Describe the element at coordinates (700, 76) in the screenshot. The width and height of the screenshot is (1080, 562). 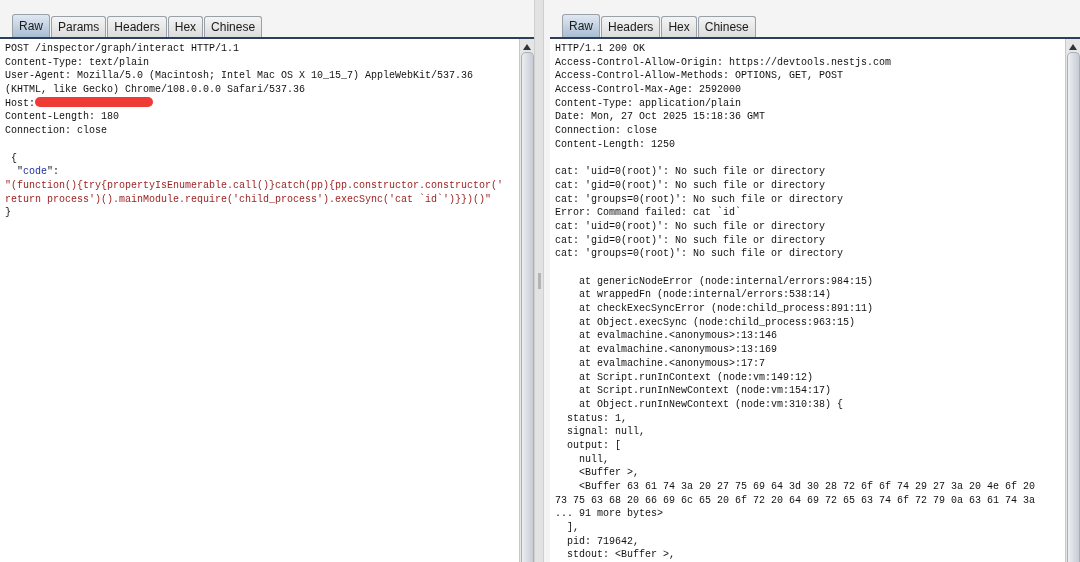
I see `code-line: Access-Control-Allow-Methods: OPTIONS, GET, POST` at that location.